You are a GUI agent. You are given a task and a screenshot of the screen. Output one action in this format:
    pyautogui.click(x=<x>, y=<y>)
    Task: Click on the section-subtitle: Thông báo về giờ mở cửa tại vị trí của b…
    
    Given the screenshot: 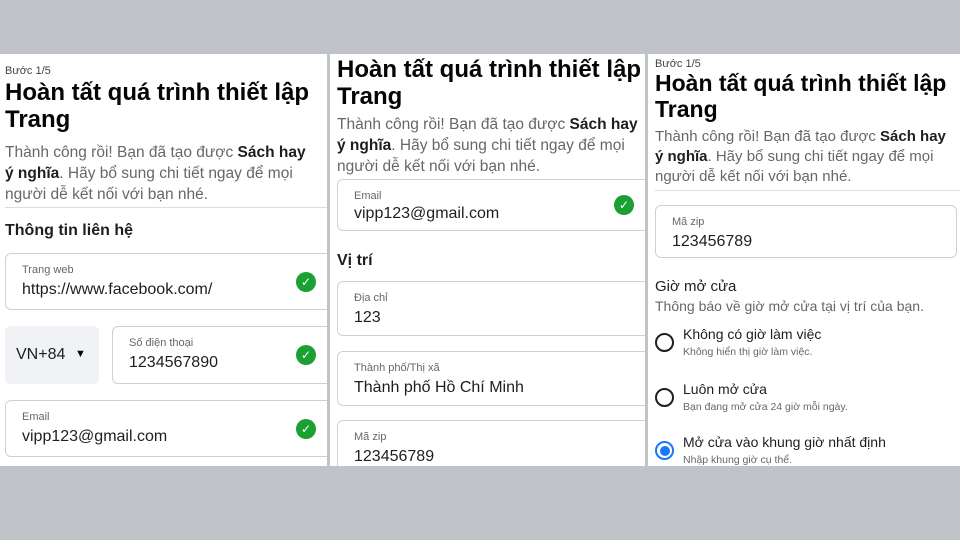 What is the action you would take?
    pyautogui.click(x=789, y=306)
    